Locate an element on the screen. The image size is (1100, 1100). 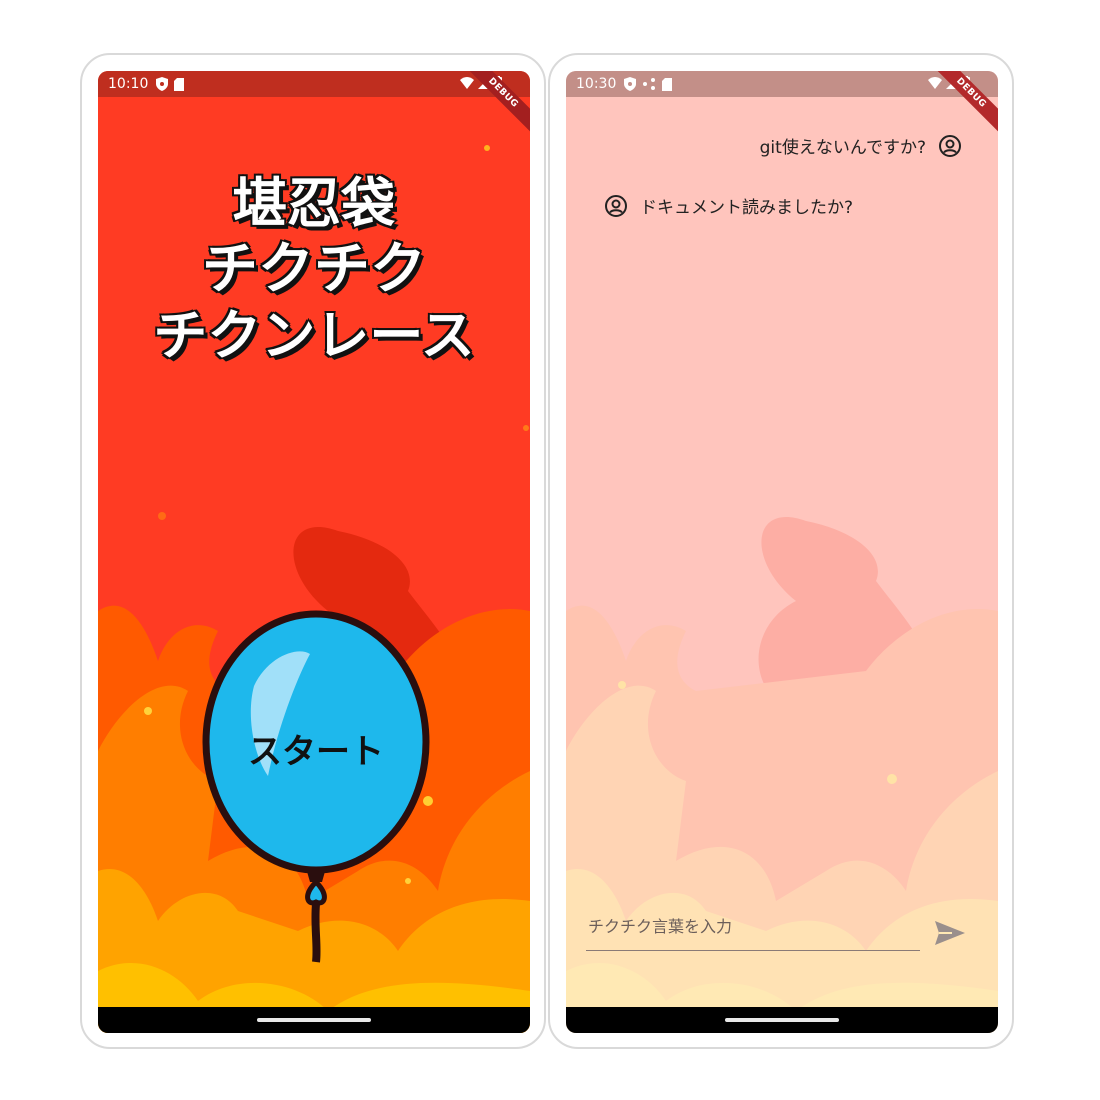
status-time: 10:10 is located at coordinates (128, 84).